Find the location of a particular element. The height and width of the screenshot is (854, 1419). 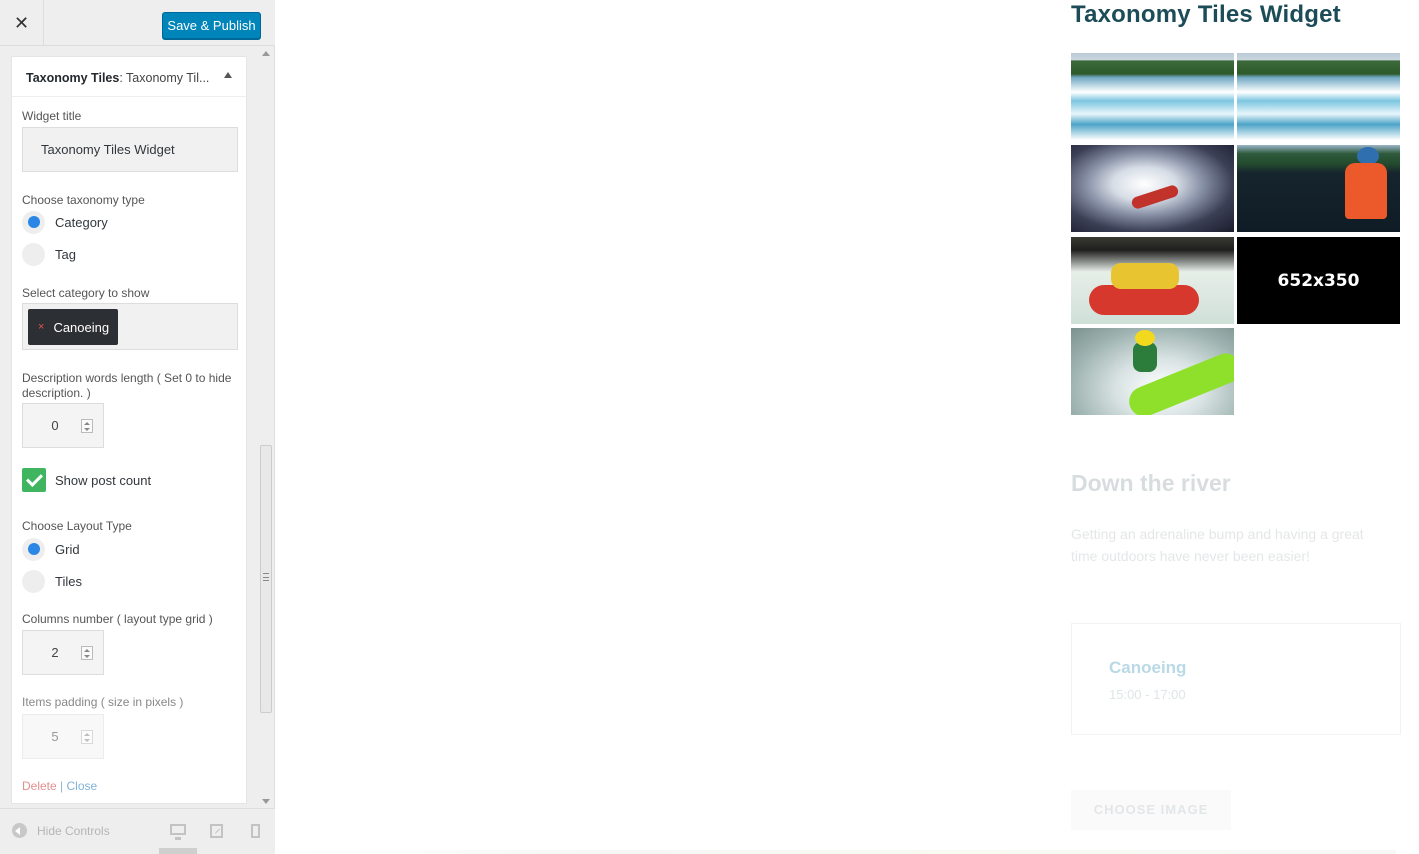

tile-image-paddler is located at coordinates (1318, 188).